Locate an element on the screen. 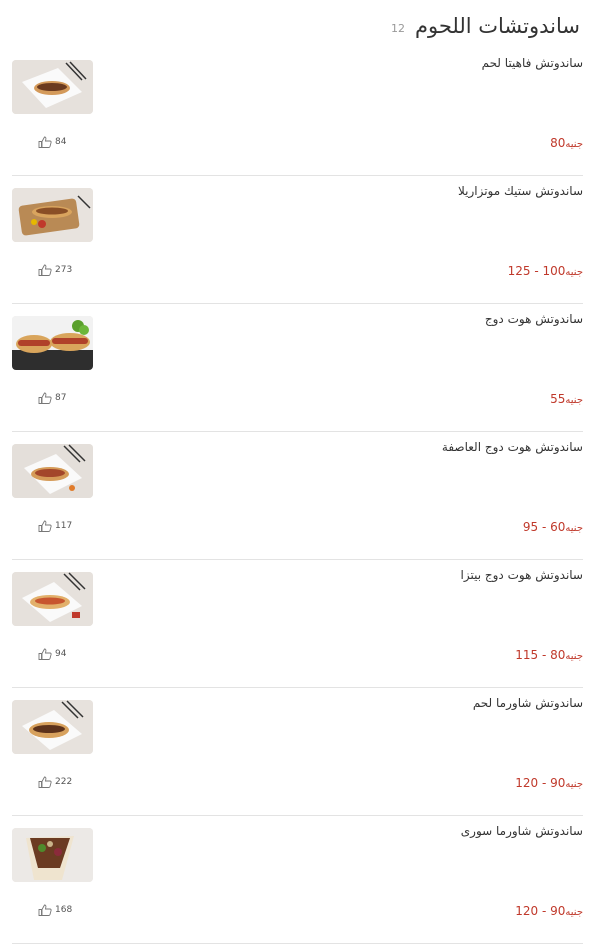 This screenshot has width=592, height=944. section-header: ساندوتشات اللحوم 12 is located at coordinates (485, 26).